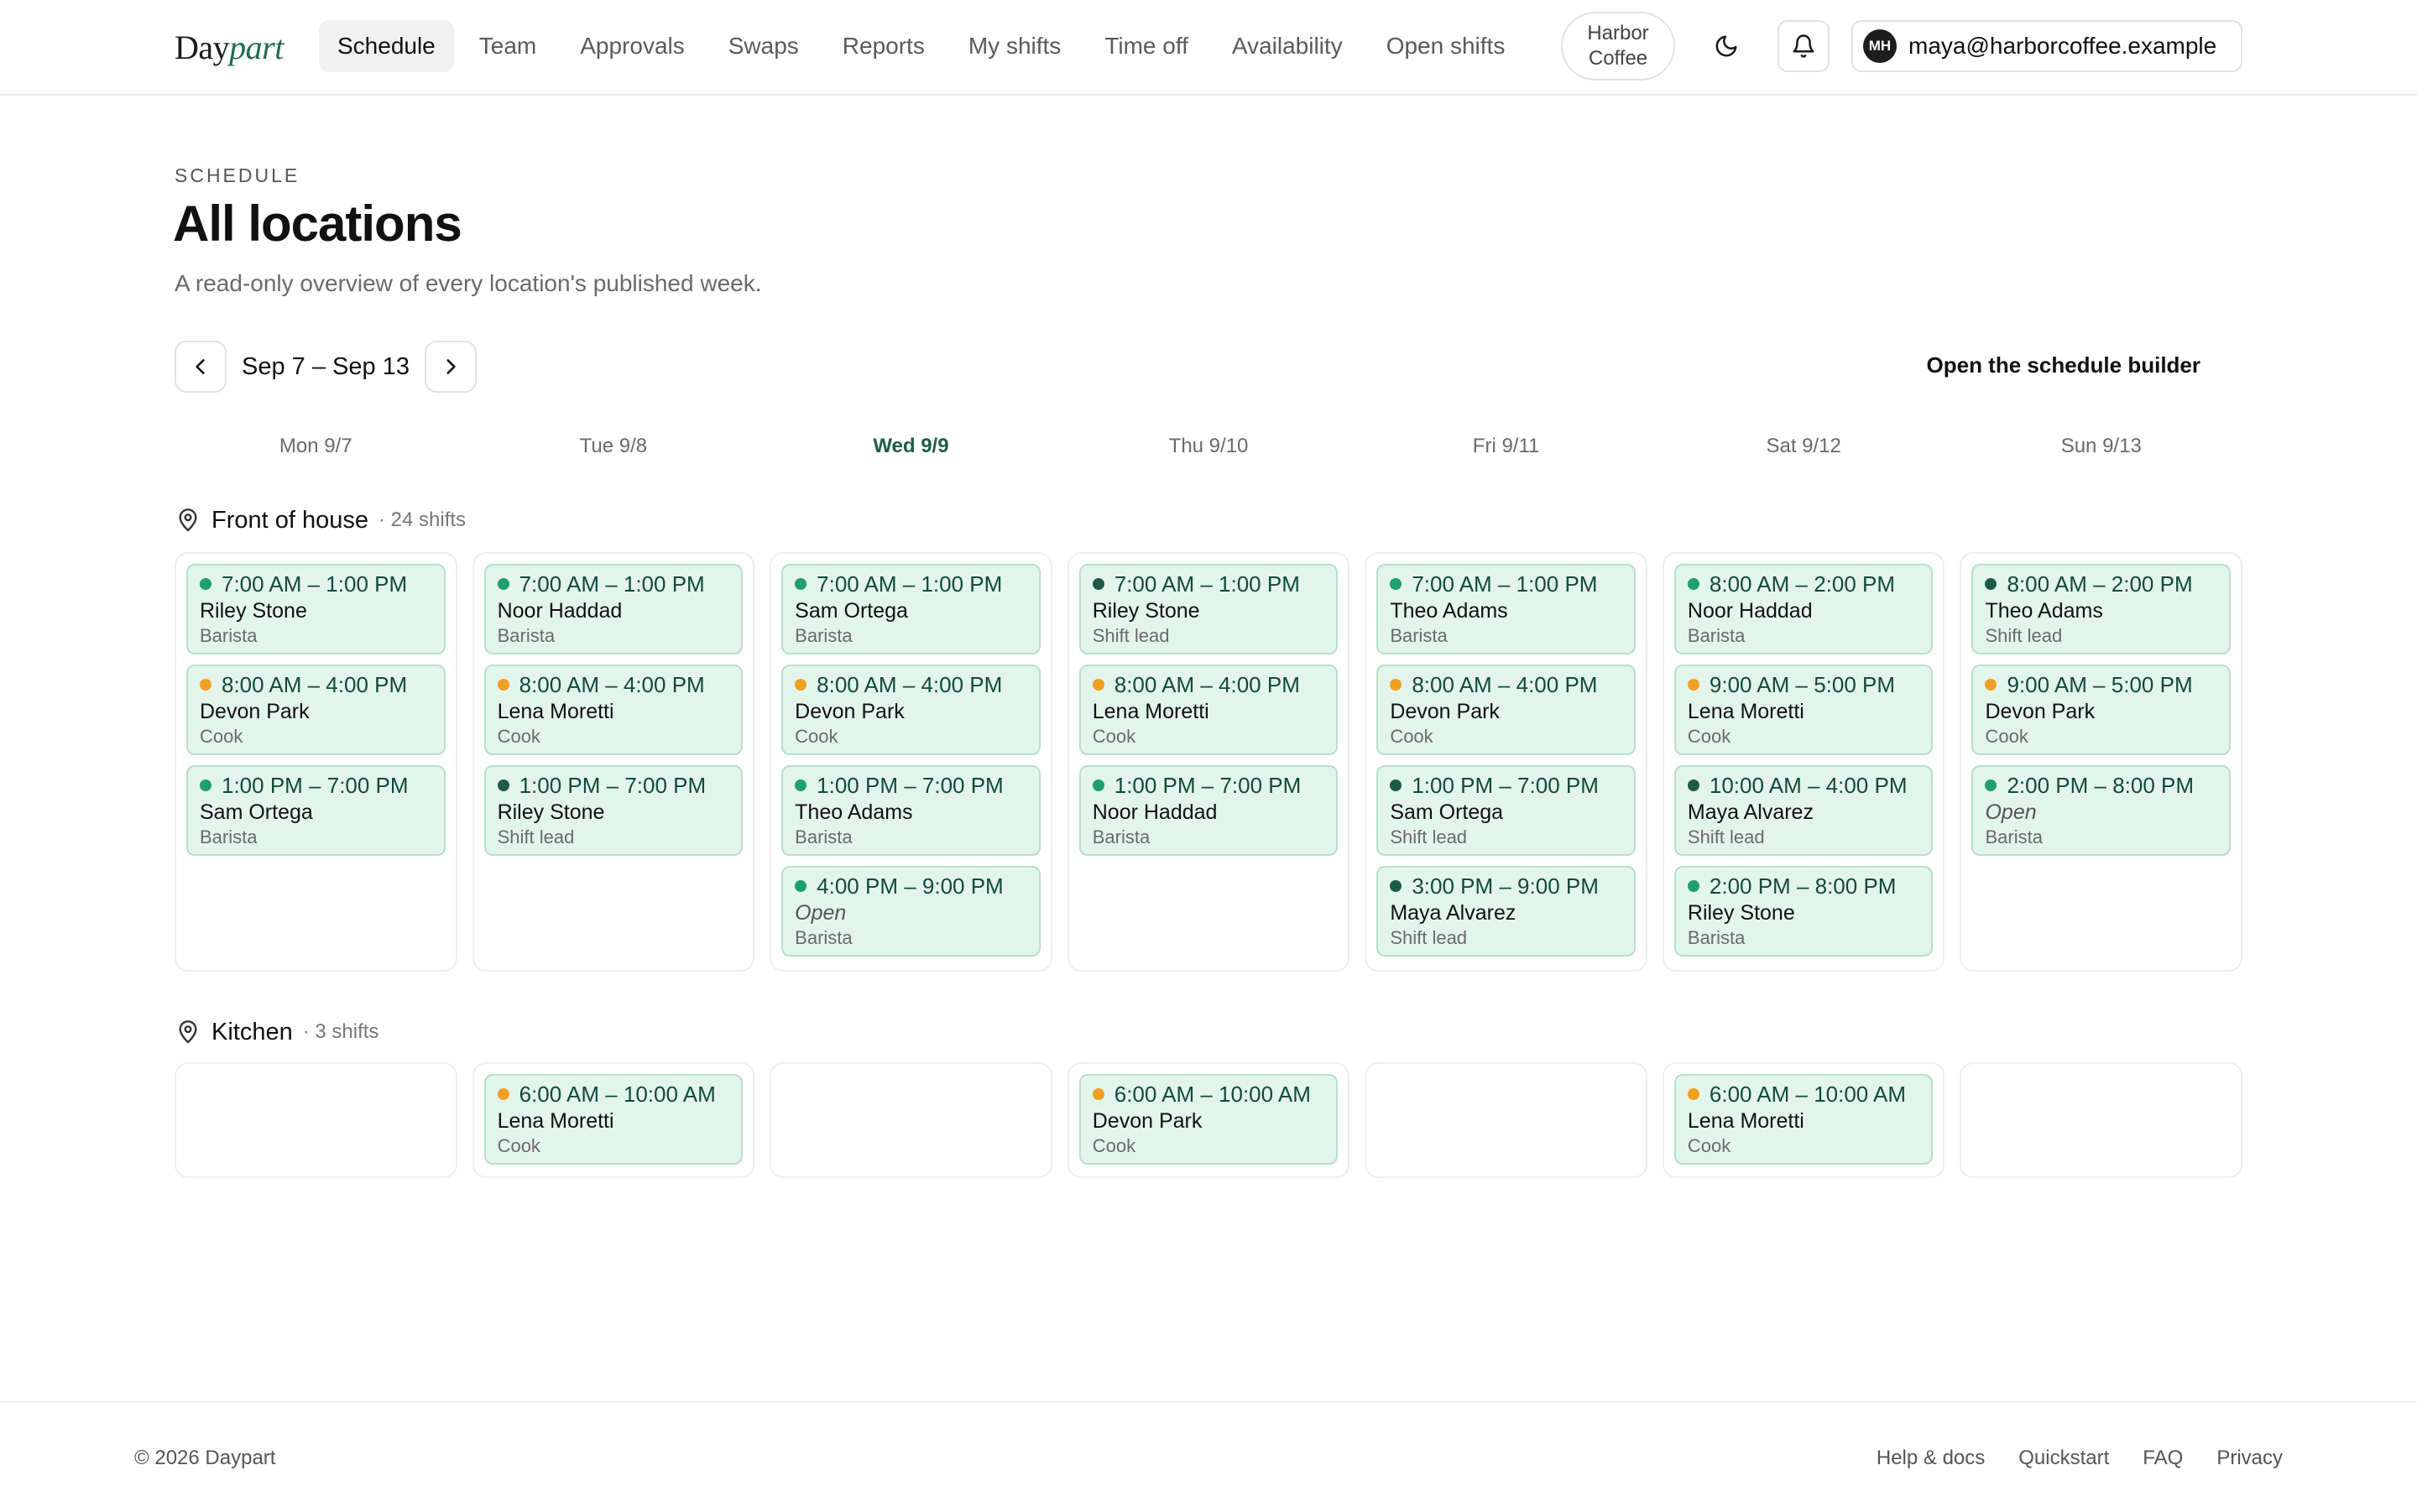 The image size is (2417, 1512). I want to click on shift-time: 7:00 AM – 1:00 PM, so click(315, 584).